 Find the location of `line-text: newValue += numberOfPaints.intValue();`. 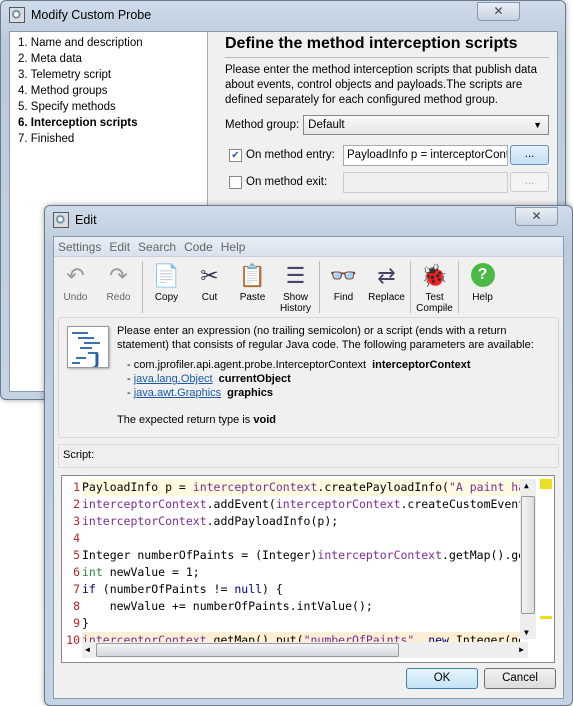

line-text: newValue += numberOfPaints.intValue(); is located at coordinates (301, 606).